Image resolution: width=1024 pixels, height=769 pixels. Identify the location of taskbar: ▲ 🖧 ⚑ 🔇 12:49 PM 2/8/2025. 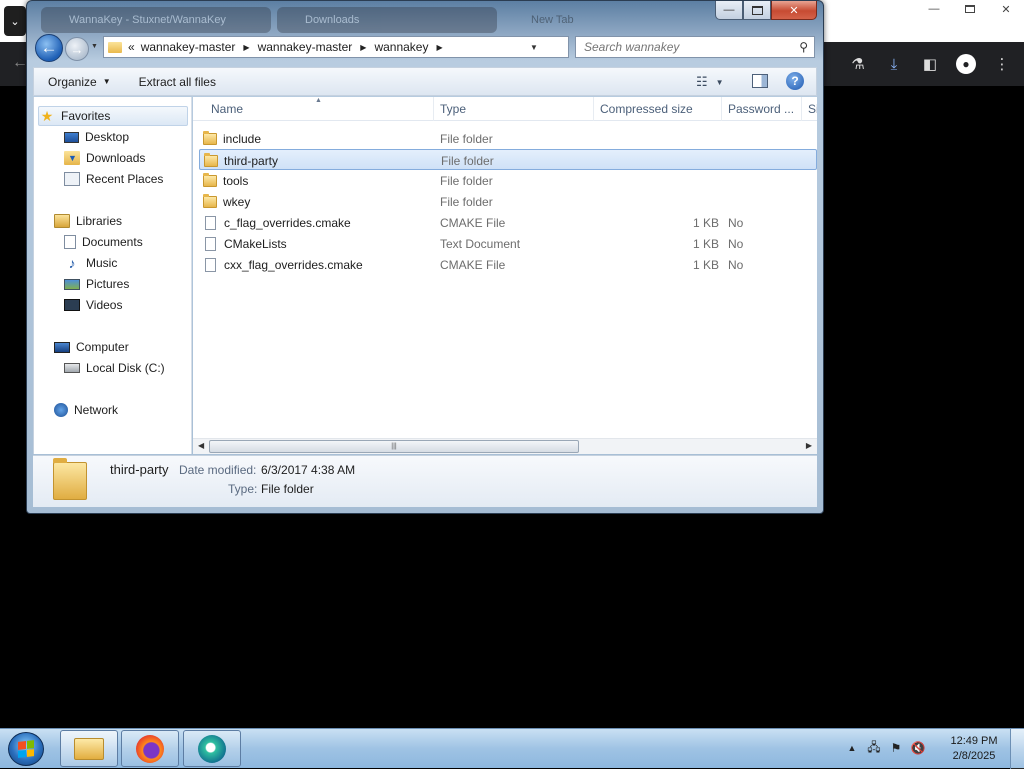
(512, 748).